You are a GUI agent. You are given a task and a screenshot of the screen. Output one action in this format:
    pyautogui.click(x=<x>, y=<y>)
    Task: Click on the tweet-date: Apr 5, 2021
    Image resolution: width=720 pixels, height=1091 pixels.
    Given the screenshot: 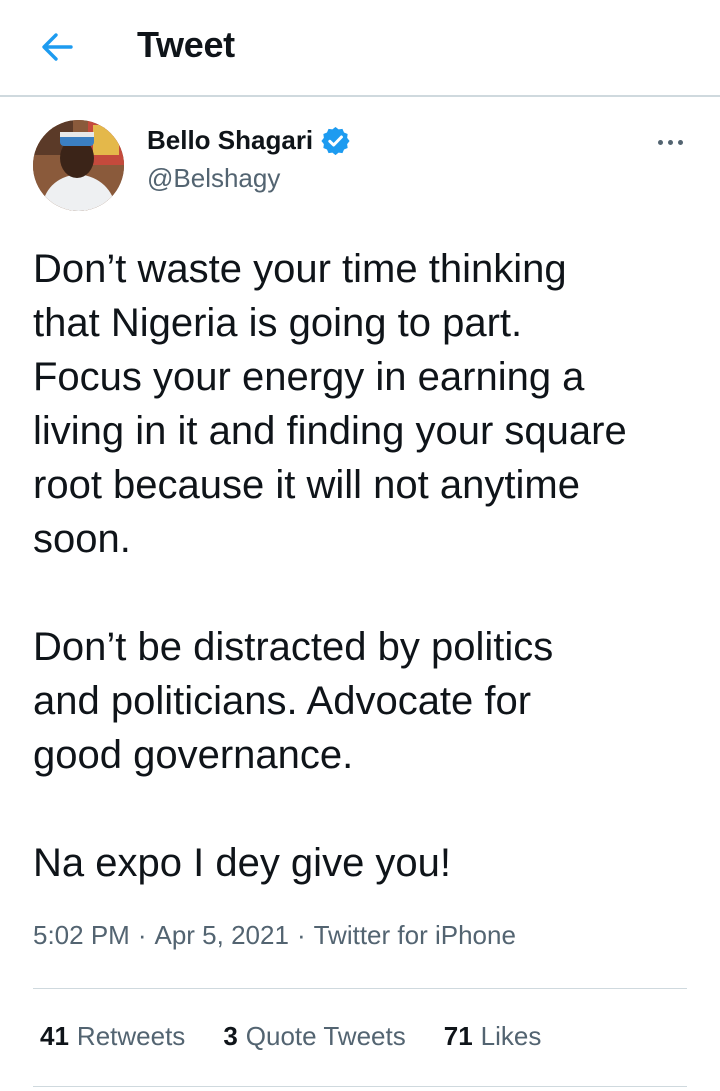 What is the action you would take?
    pyautogui.click(x=222, y=935)
    